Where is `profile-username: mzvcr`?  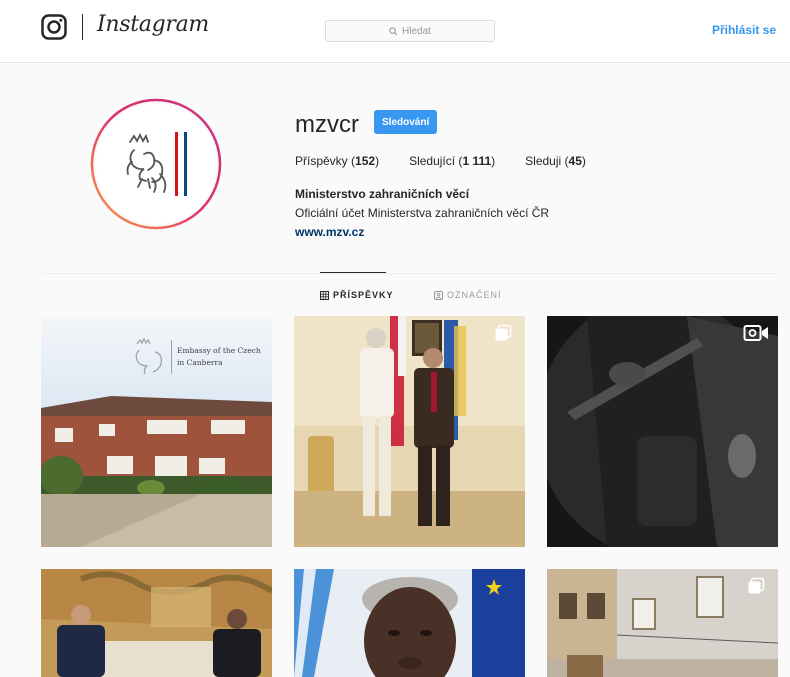 profile-username: mzvcr is located at coordinates (327, 124).